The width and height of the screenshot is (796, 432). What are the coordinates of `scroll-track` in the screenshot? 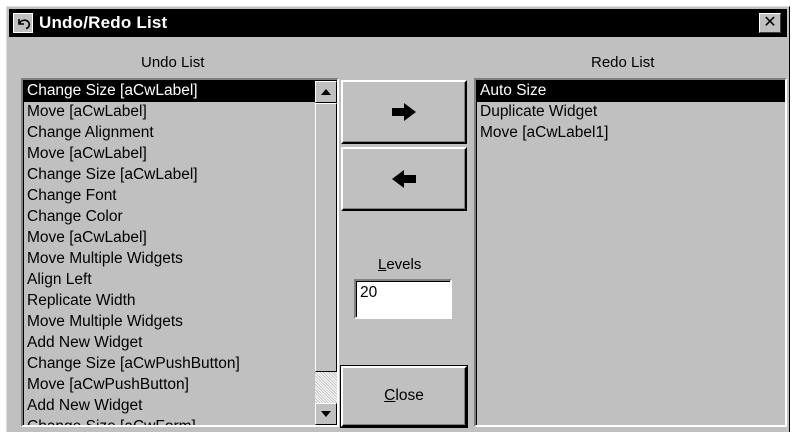 It's located at (326, 253).